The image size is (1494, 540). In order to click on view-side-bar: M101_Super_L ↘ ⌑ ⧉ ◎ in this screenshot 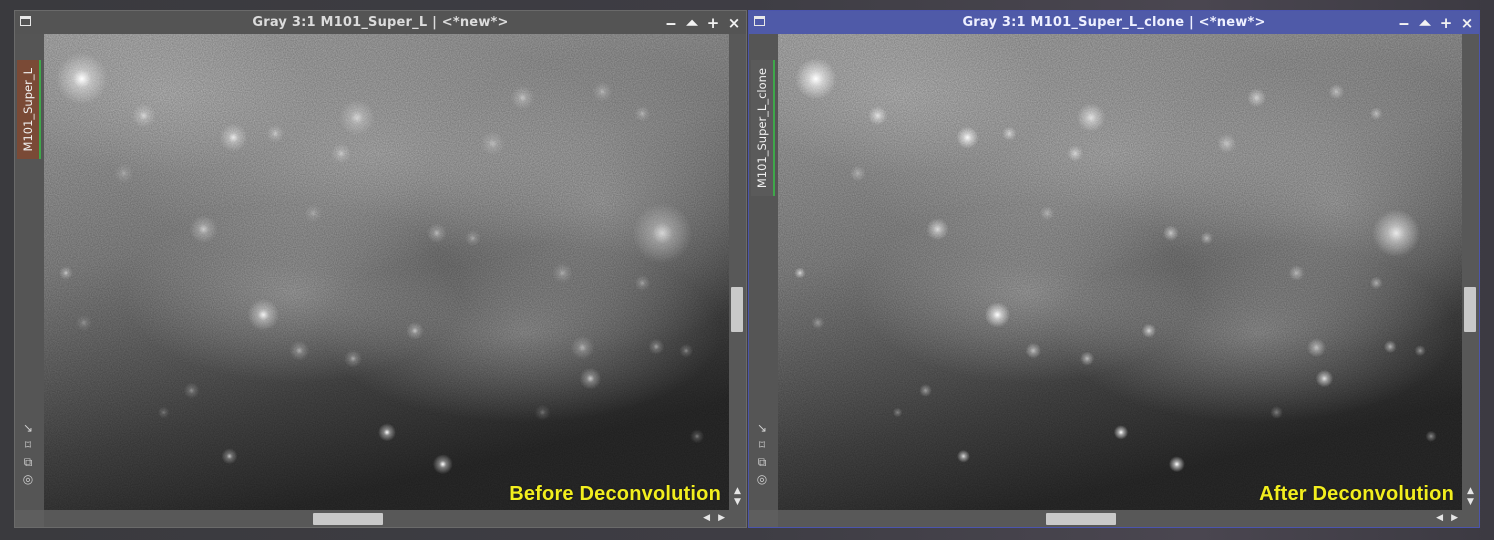, I will do `click(29, 272)`.